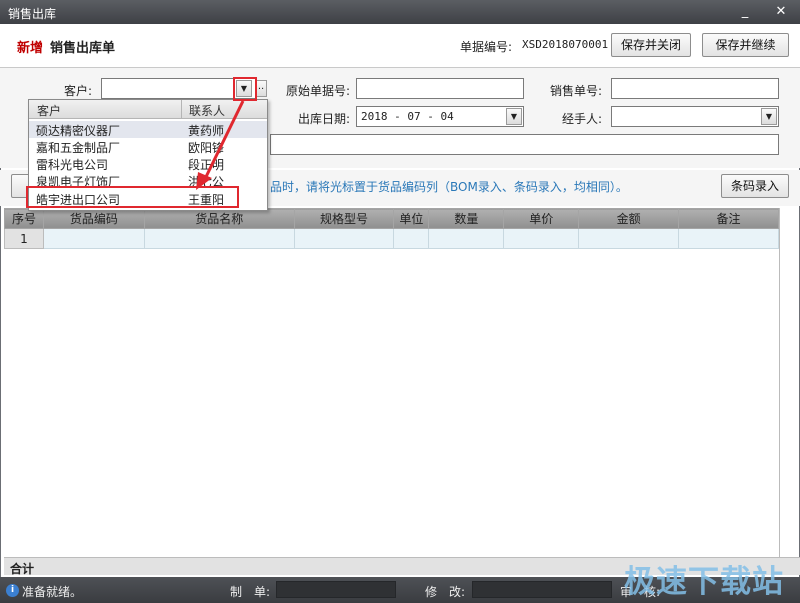 The width and height of the screenshot is (800, 603). I want to click on annotation-box-selected-item, so click(132, 197).